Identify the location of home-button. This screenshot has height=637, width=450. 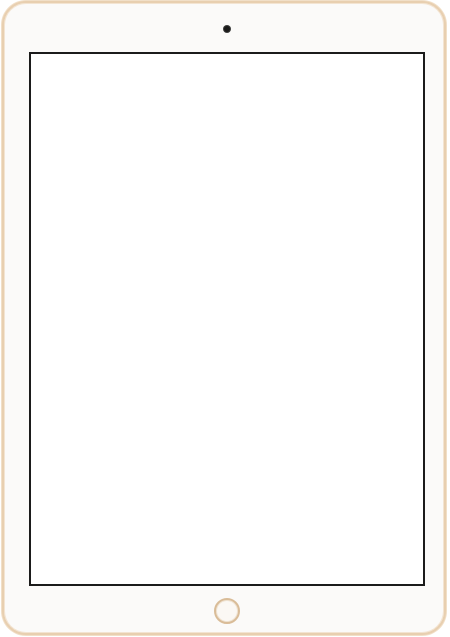
(227, 611).